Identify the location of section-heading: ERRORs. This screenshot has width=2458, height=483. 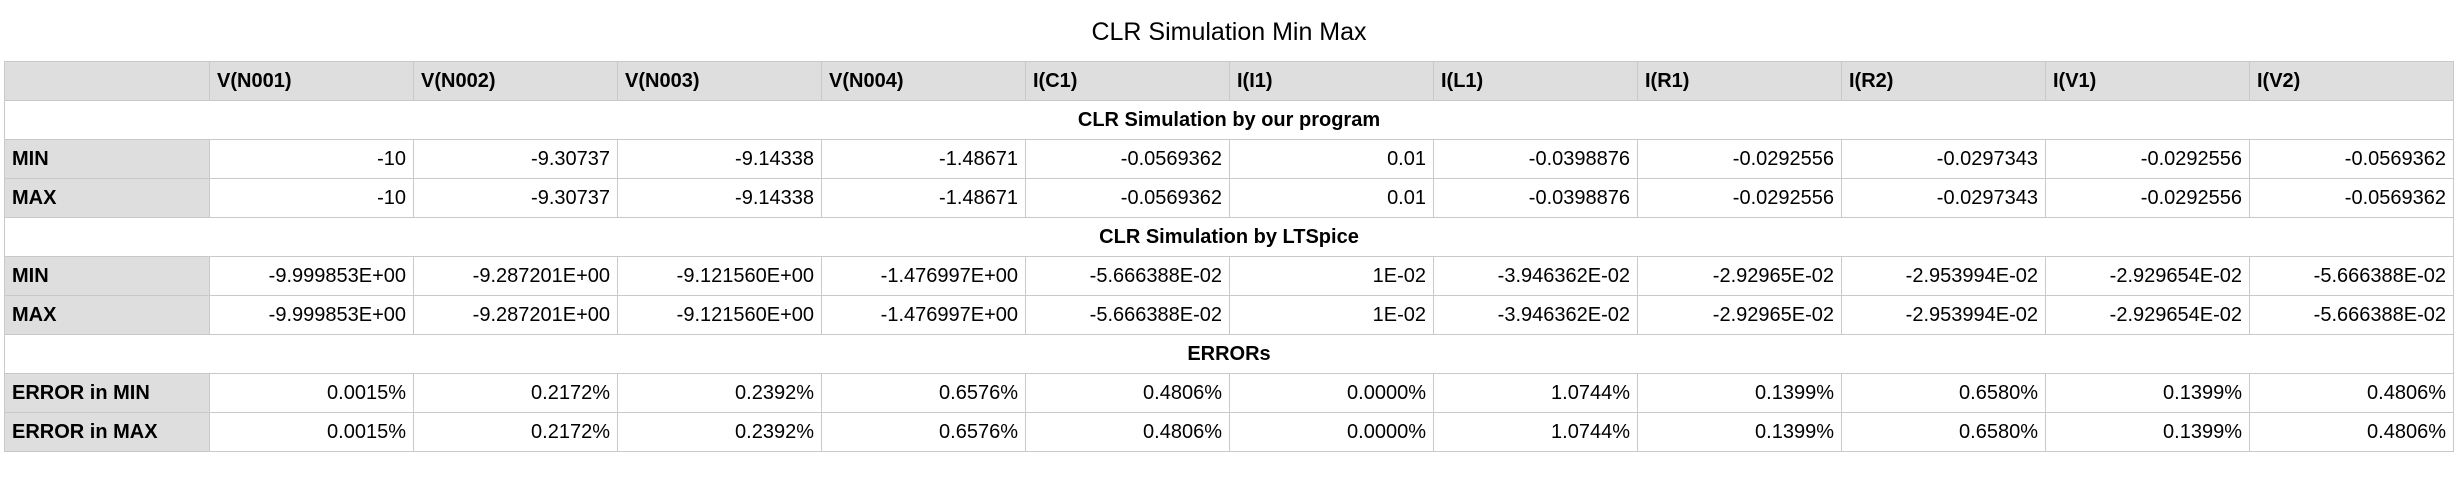
(1229, 354).